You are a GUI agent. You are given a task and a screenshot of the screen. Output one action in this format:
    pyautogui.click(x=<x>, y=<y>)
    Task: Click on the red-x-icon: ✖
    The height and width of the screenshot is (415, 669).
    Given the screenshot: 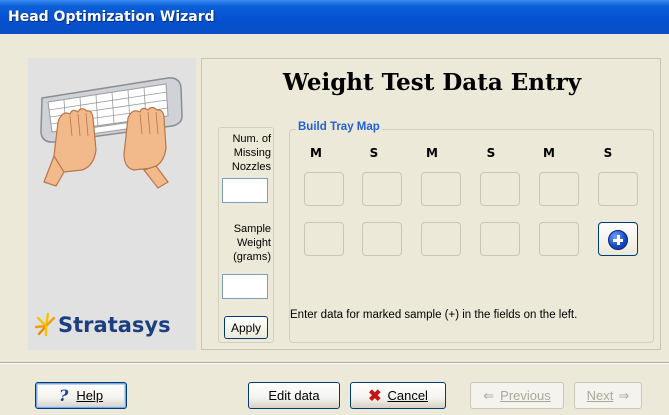 What is the action you would take?
    pyautogui.click(x=375, y=396)
    